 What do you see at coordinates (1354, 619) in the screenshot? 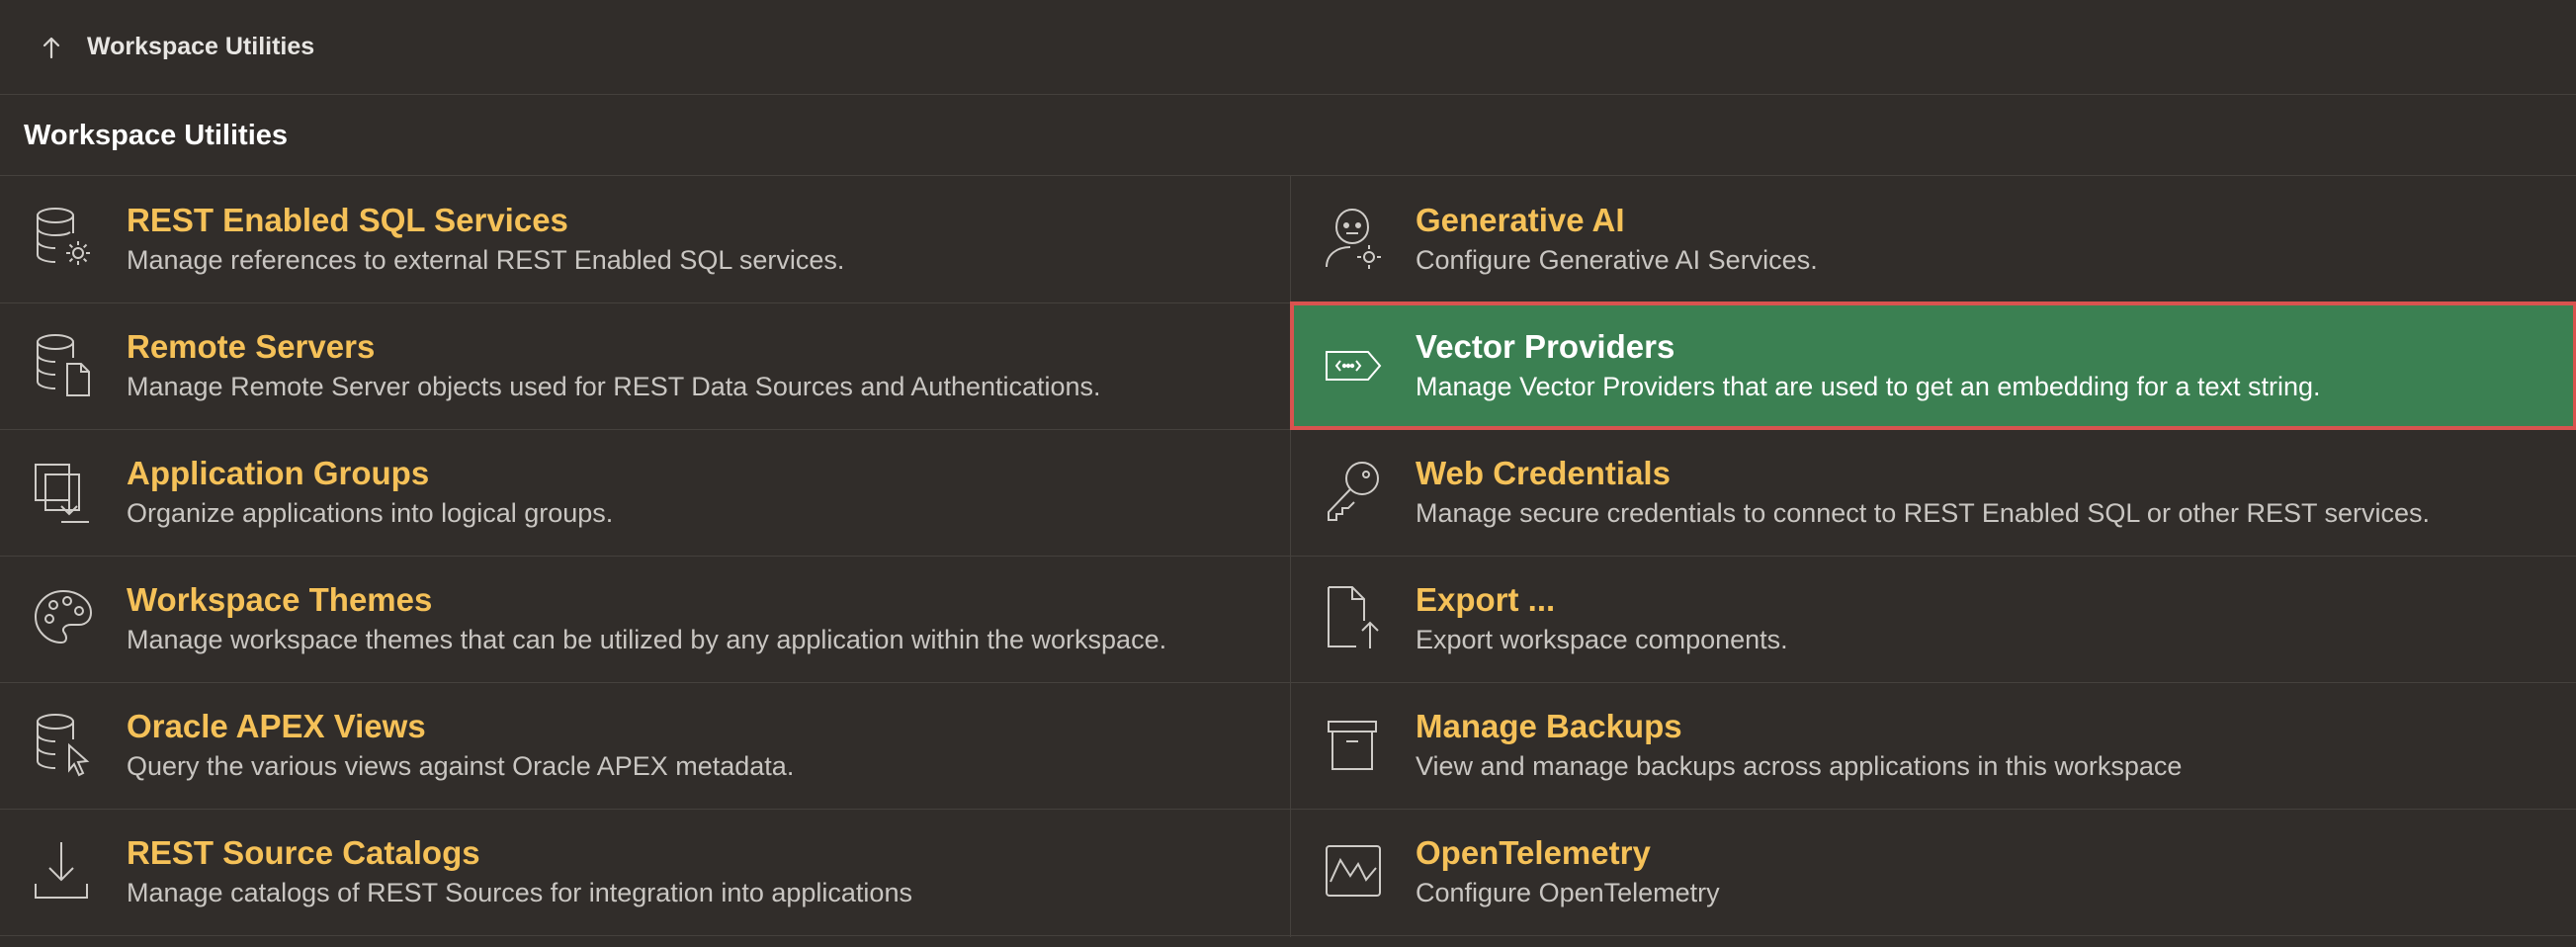
I see `file-export-icon` at bounding box center [1354, 619].